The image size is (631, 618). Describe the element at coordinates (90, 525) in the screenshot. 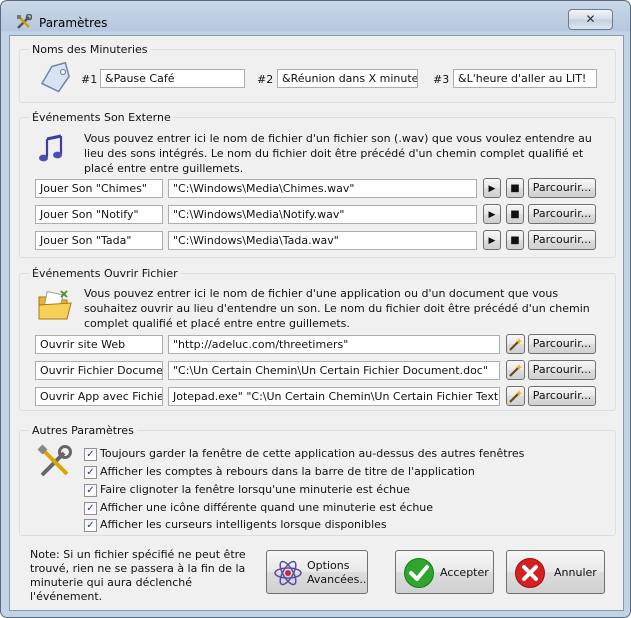

I see `checkbox-smart-cursors: ✓` at that location.